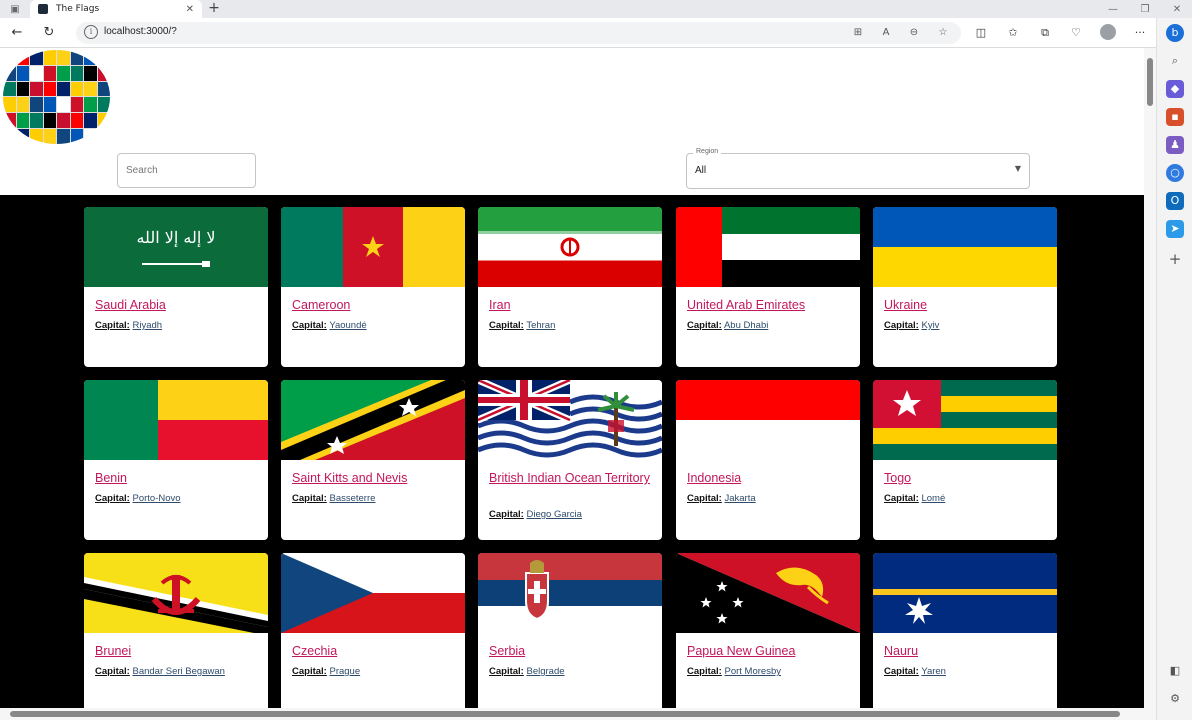 This screenshot has width=1192, height=720. I want to click on flag-benin, so click(176, 420).